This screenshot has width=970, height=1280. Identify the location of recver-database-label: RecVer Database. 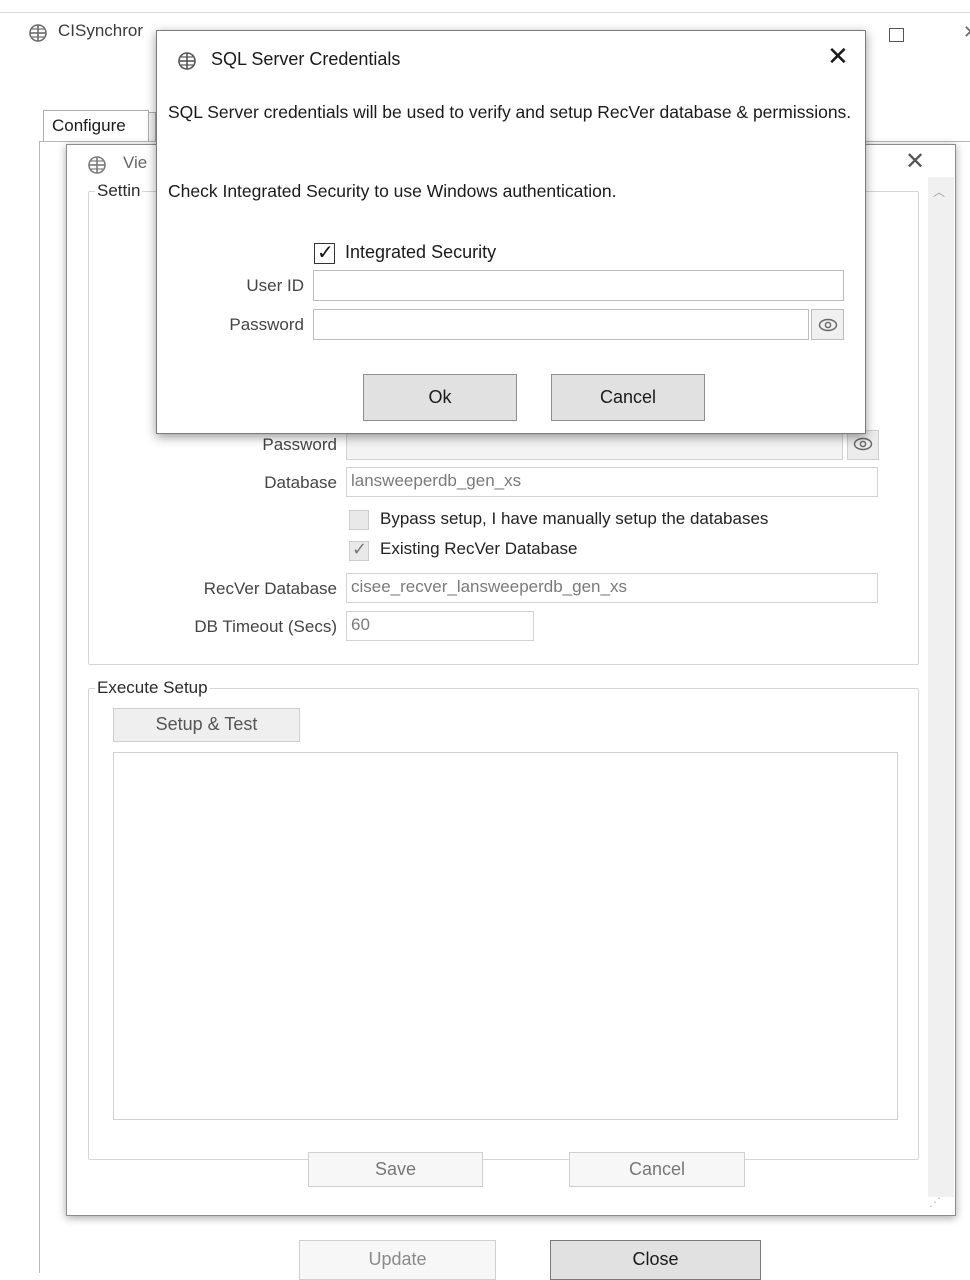
(270, 588).